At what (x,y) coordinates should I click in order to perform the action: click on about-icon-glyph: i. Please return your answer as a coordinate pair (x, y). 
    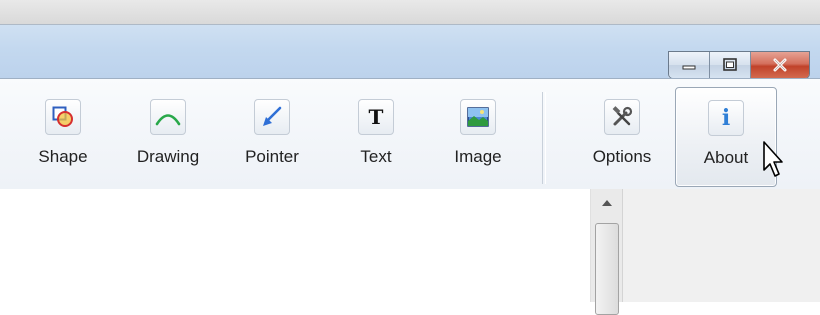
    Looking at the image, I should click on (726, 118).